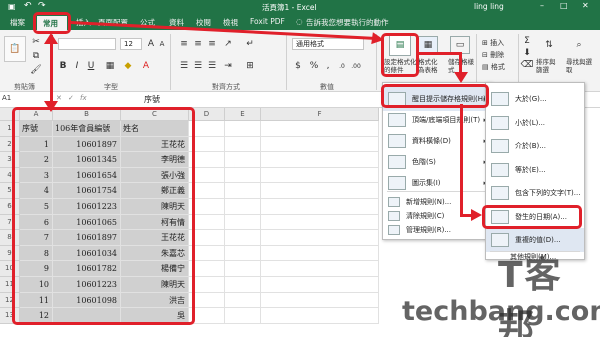 The image size is (600, 337). What do you see at coordinates (128, 44) in the screenshot?
I see `font-size-value: 12` at bounding box center [128, 44].